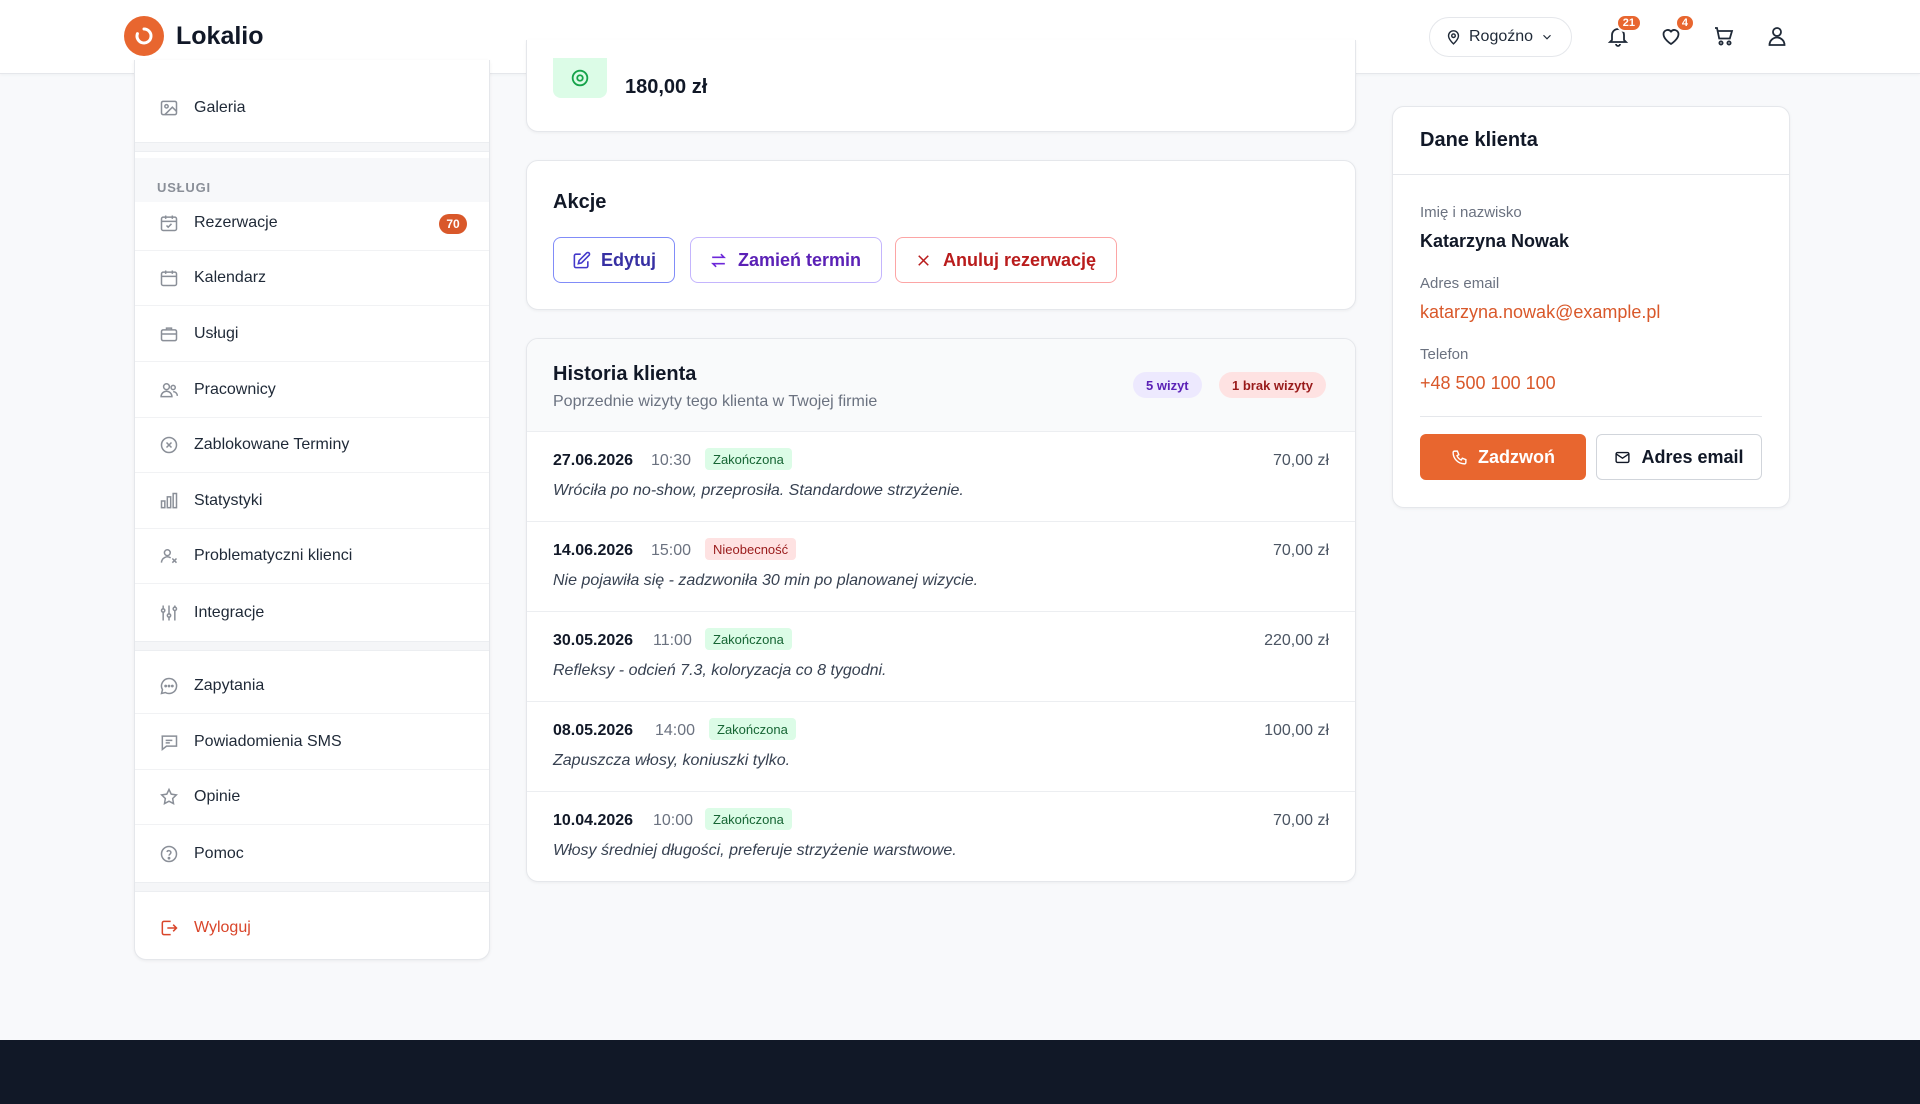  I want to click on call-button: Zadzwoń, so click(1503, 457).